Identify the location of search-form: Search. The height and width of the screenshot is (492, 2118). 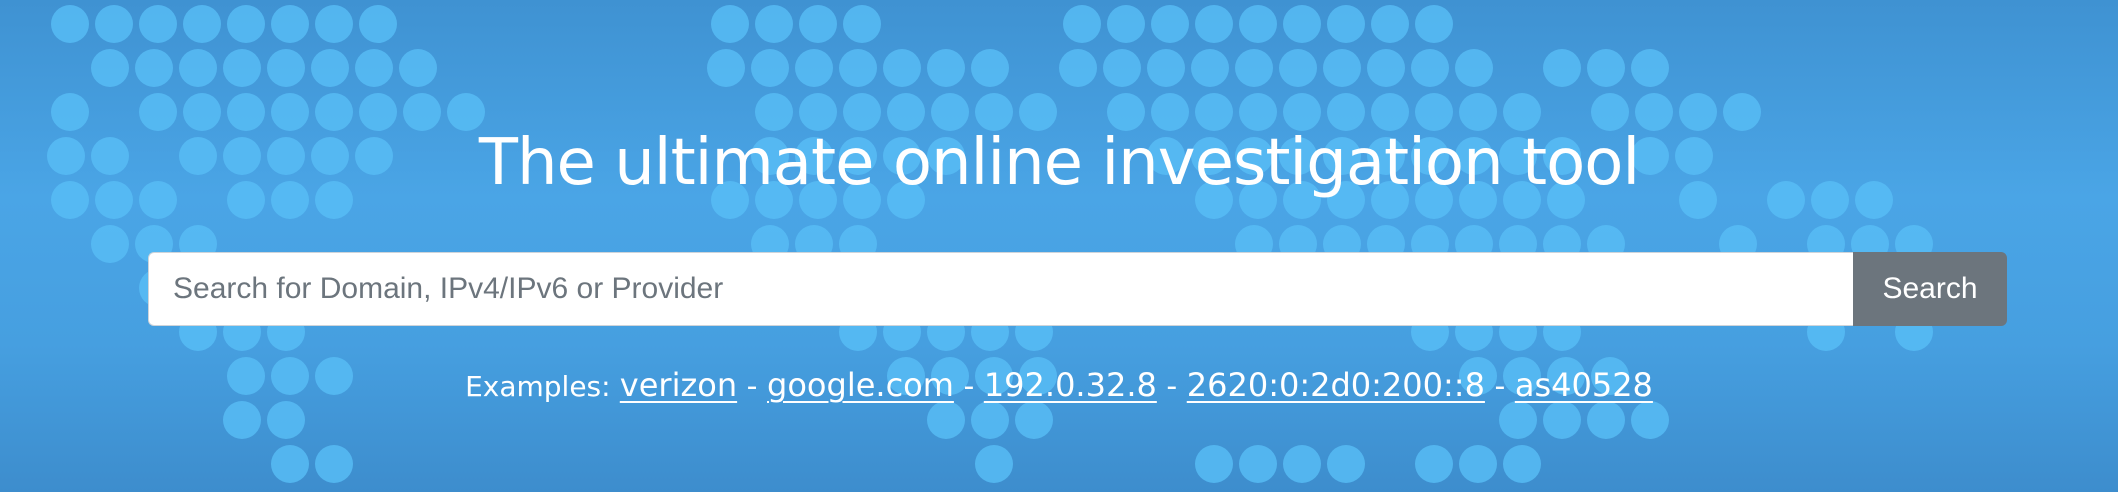
(1077, 289).